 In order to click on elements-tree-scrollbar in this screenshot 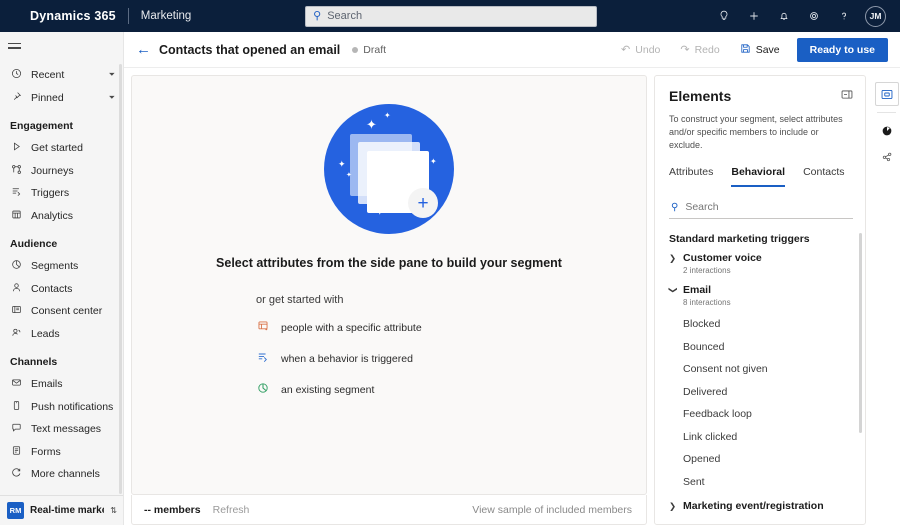, I will do `click(860, 333)`.